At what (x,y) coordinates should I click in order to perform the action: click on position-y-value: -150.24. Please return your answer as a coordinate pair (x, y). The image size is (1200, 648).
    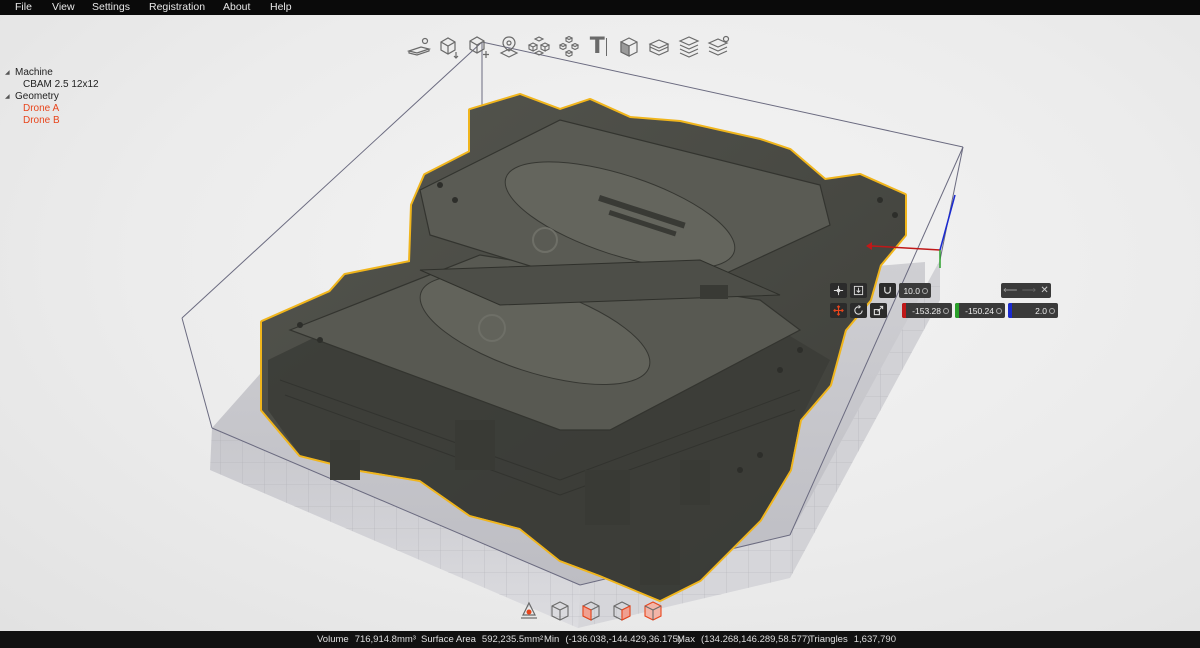
    Looking at the image, I should click on (979, 310).